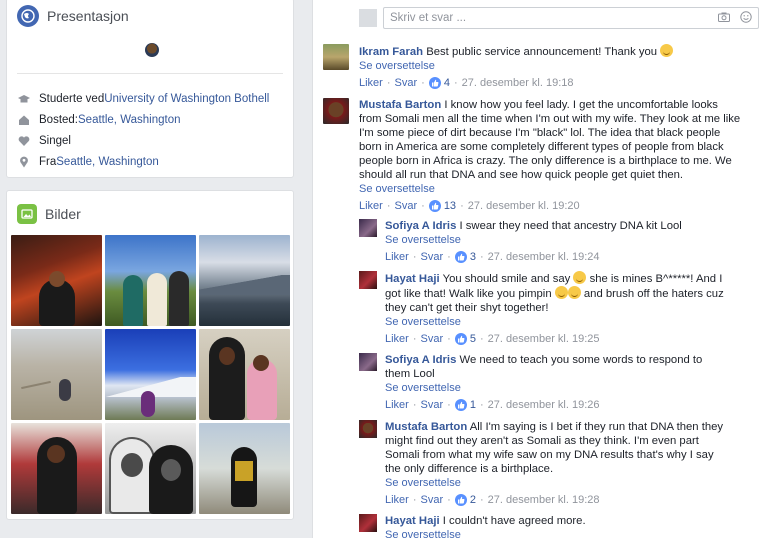  I want to click on comment-time: 27. desember kl. 19:24, so click(544, 257).